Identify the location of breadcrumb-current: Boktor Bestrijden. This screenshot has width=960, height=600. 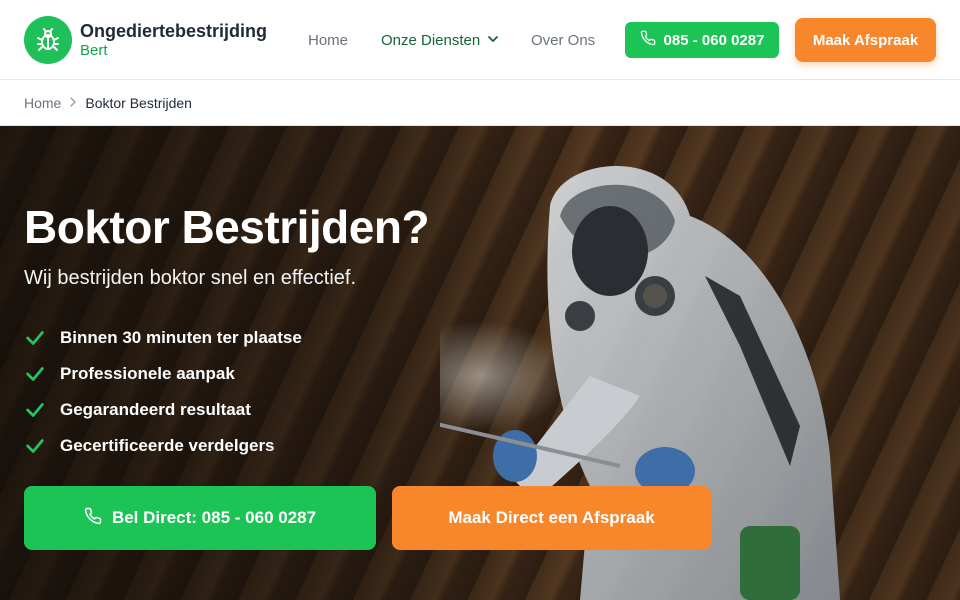
(138, 103).